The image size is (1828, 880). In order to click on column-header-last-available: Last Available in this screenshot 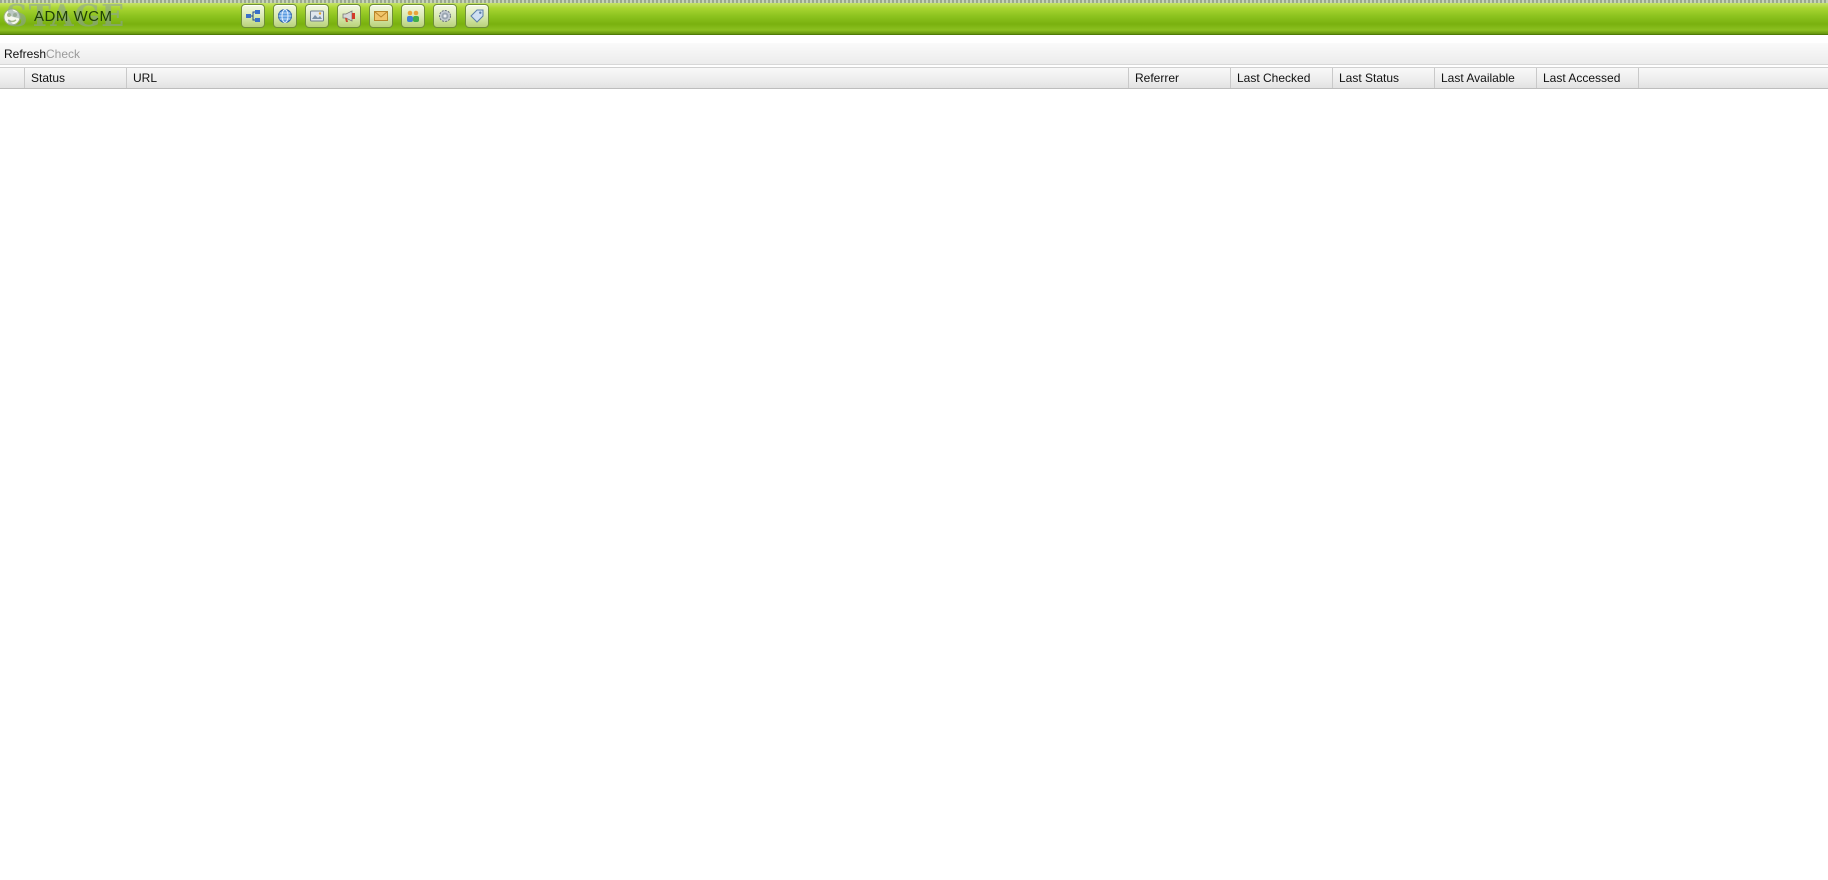, I will do `click(1486, 78)`.